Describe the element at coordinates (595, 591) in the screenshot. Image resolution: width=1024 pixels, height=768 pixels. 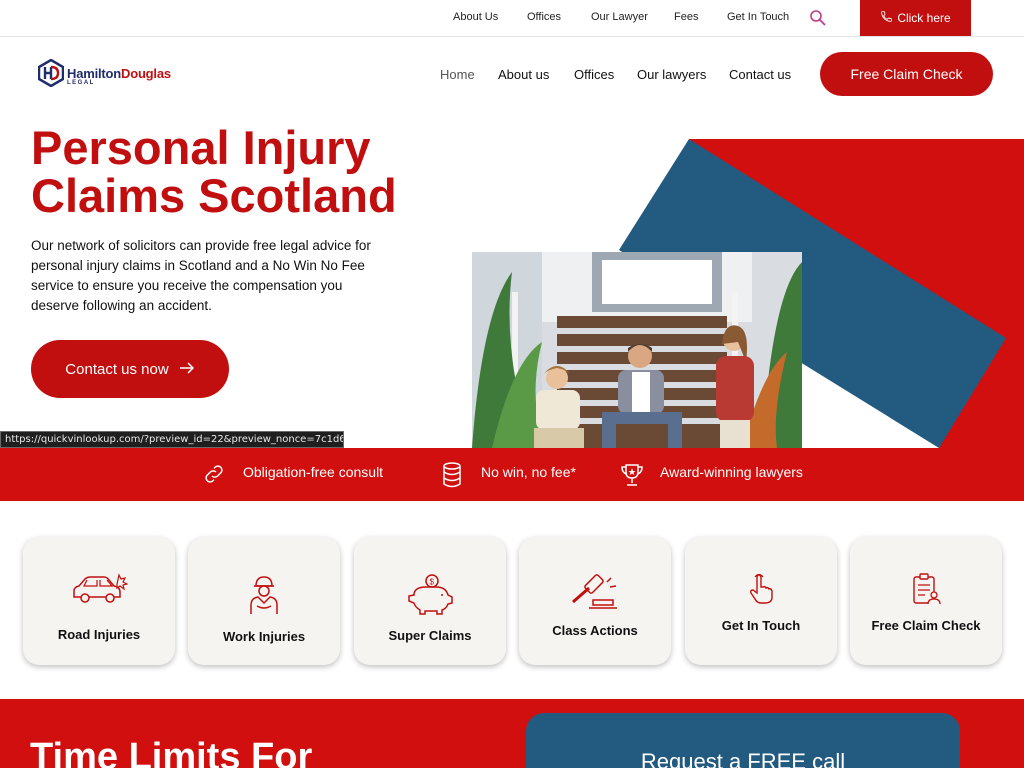
I see `gavel-icon` at that location.